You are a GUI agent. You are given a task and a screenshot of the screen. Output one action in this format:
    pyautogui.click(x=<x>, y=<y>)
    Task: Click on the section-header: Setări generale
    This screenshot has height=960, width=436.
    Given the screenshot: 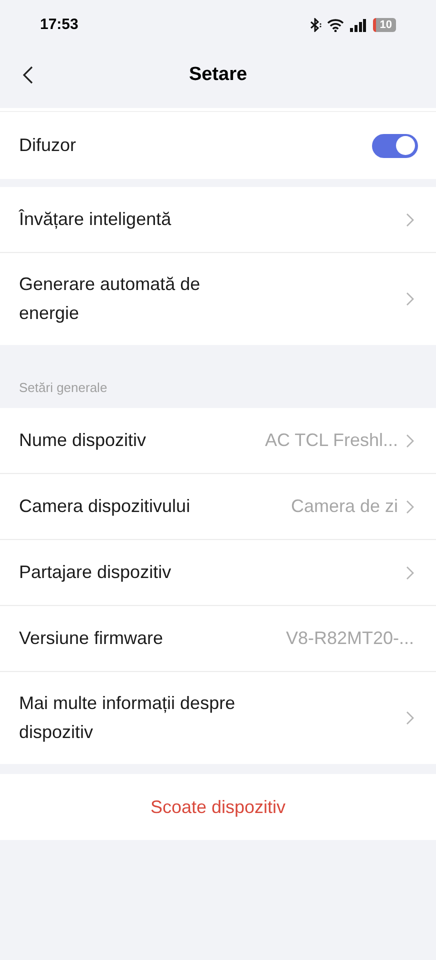 What is the action you would take?
    pyautogui.click(x=63, y=387)
    